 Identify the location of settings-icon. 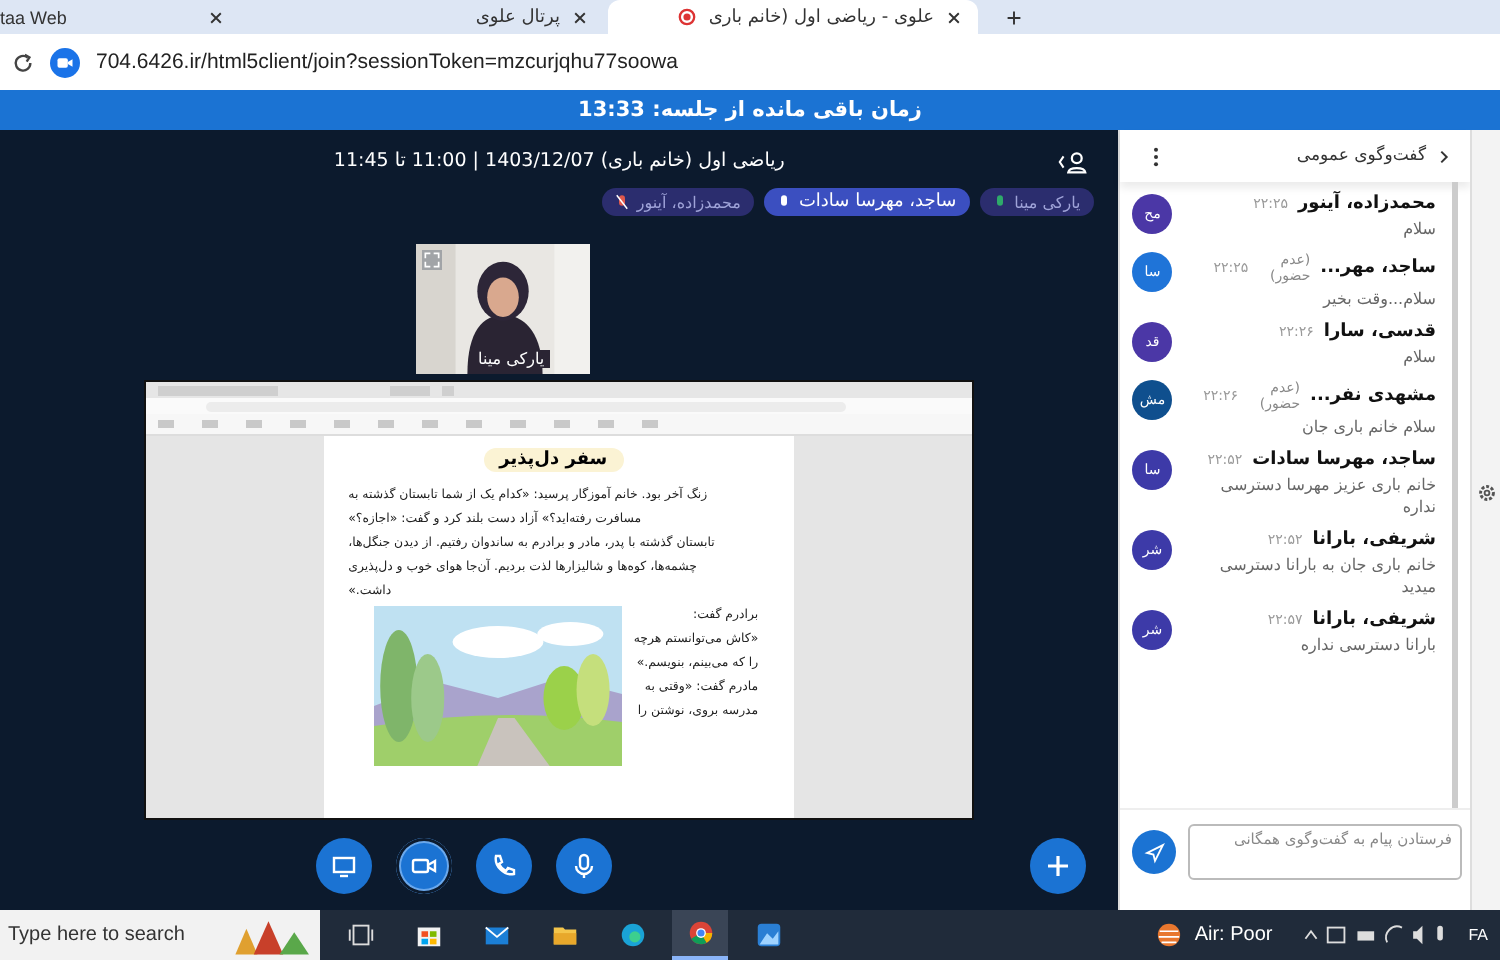
(1486, 493).